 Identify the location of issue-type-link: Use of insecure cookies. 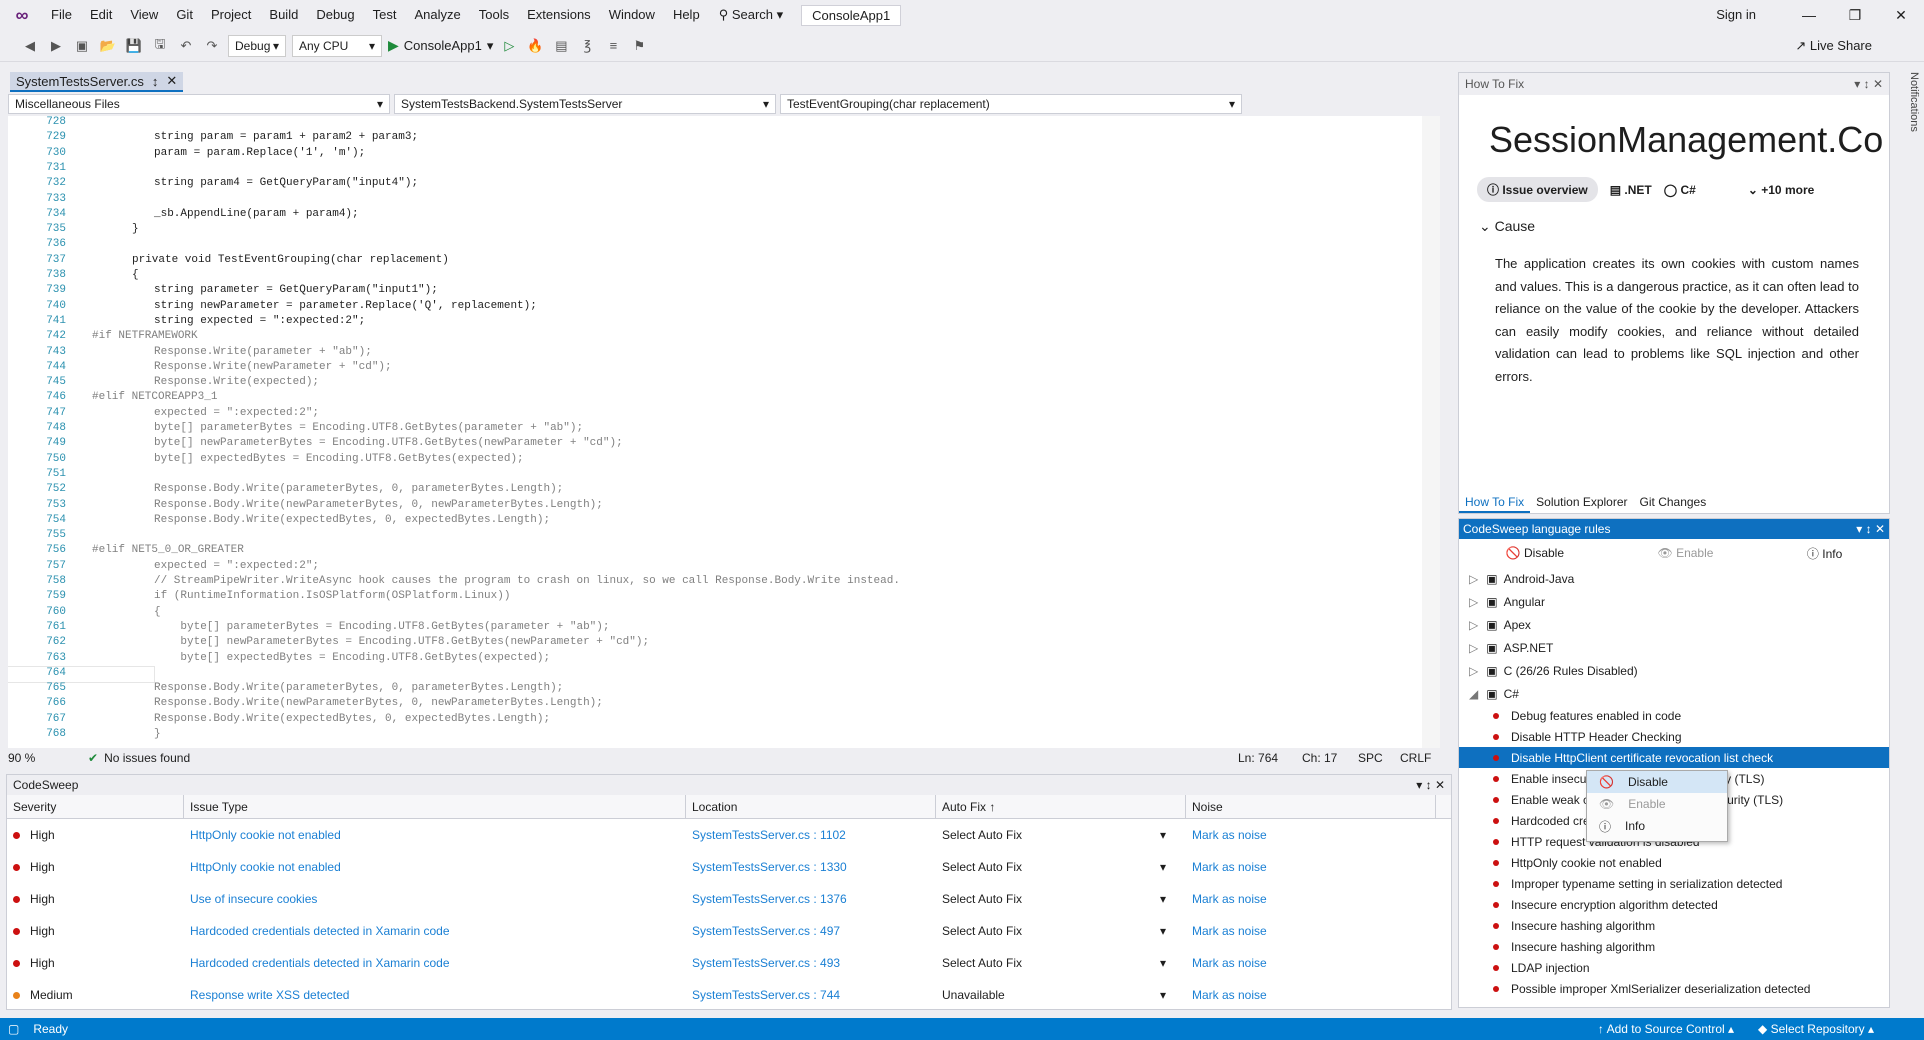
(435, 899).